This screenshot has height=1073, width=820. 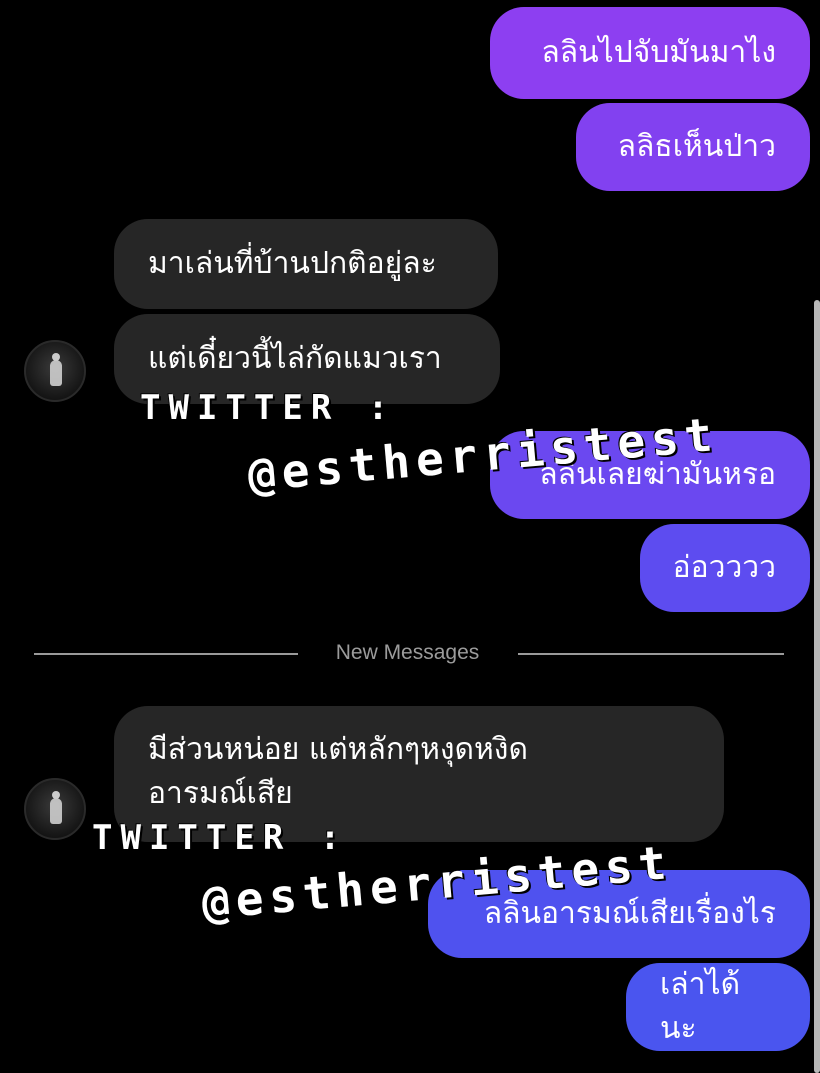 What do you see at coordinates (700, 1006) in the screenshot?
I see `message-text: เล่าได้นะ` at bounding box center [700, 1006].